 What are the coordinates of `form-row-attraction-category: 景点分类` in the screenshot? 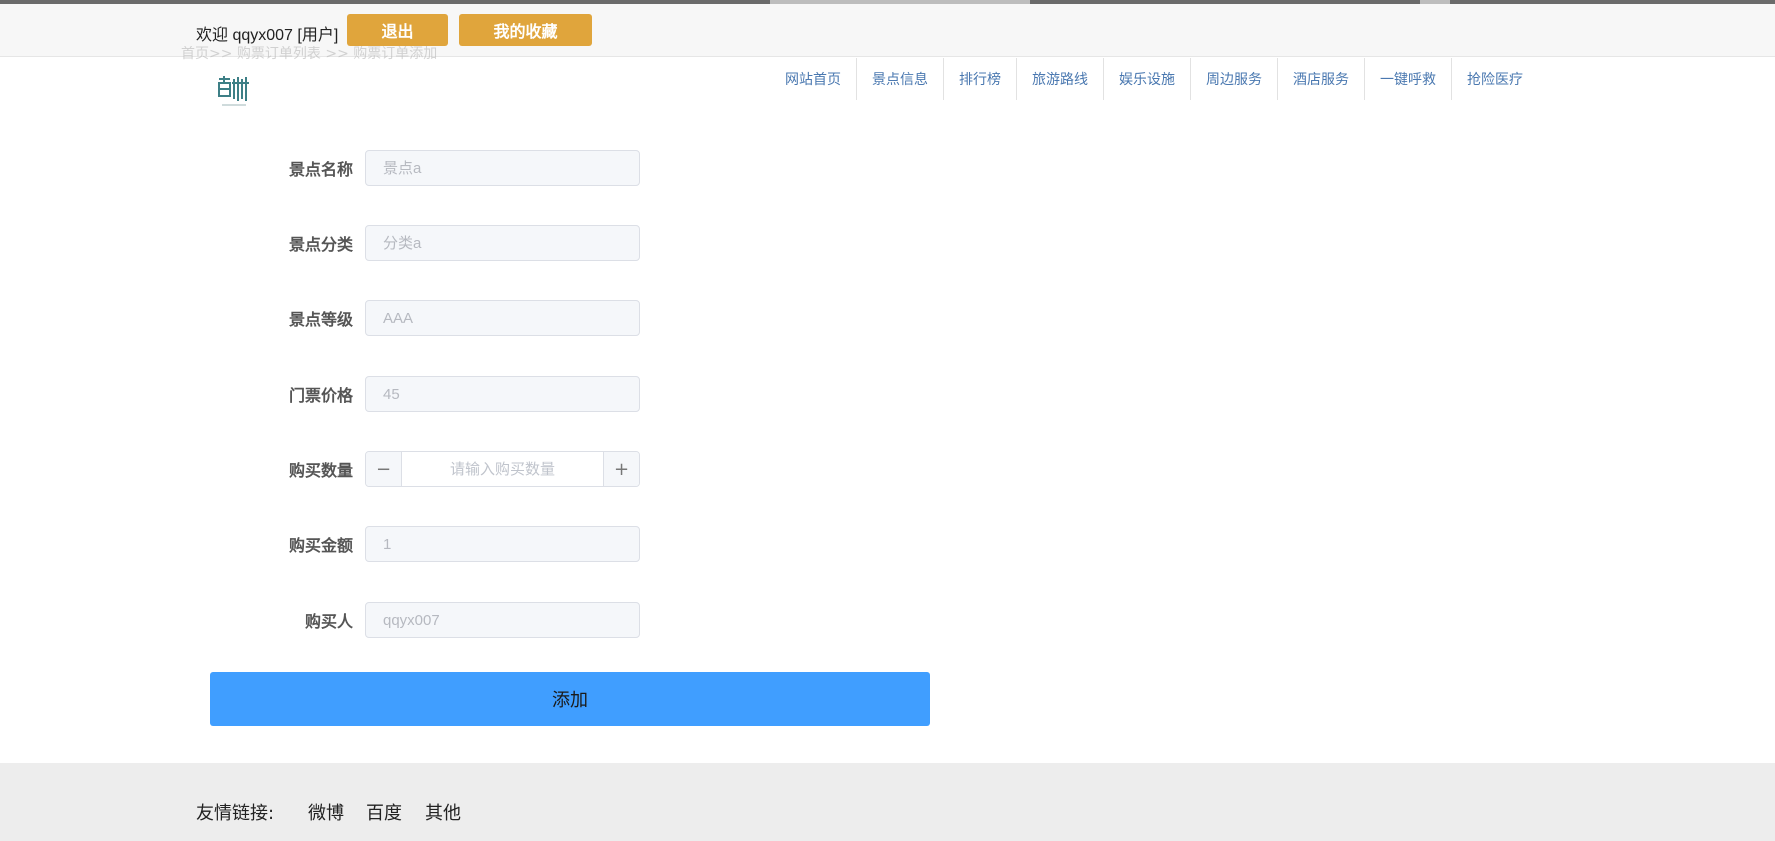 It's located at (450, 243).